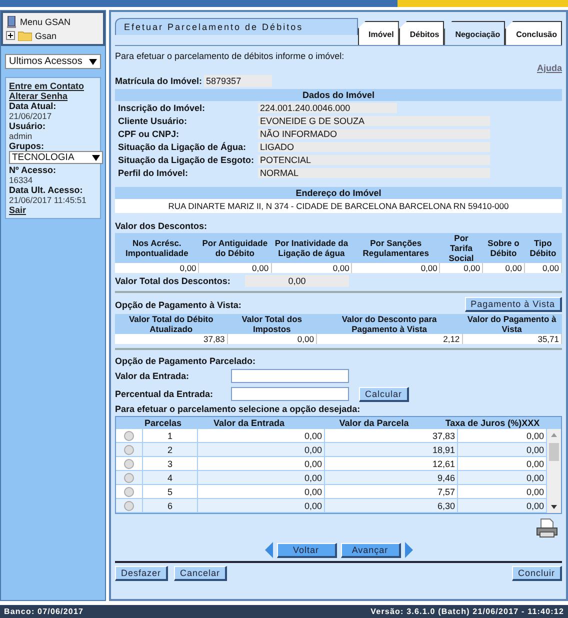 Image resolution: width=568 pixels, height=618 pixels. I want to click on field-label: Percentual da Entrada:, so click(164, 394).